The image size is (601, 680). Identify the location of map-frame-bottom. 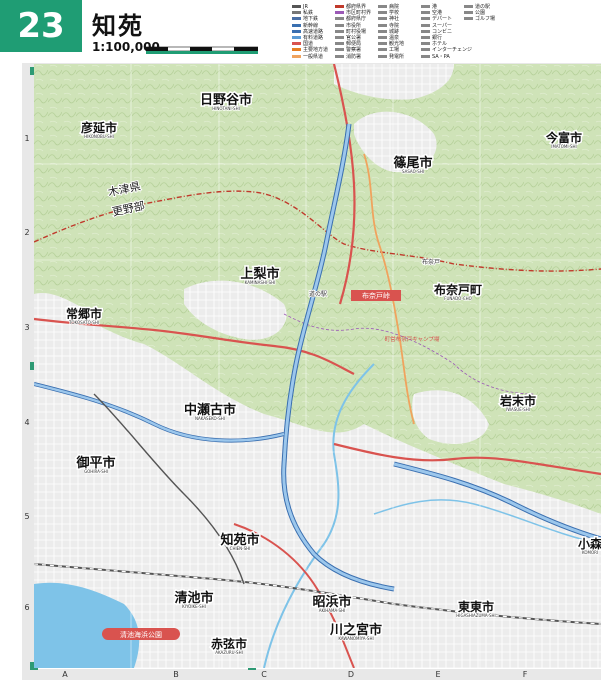
(317, 674).